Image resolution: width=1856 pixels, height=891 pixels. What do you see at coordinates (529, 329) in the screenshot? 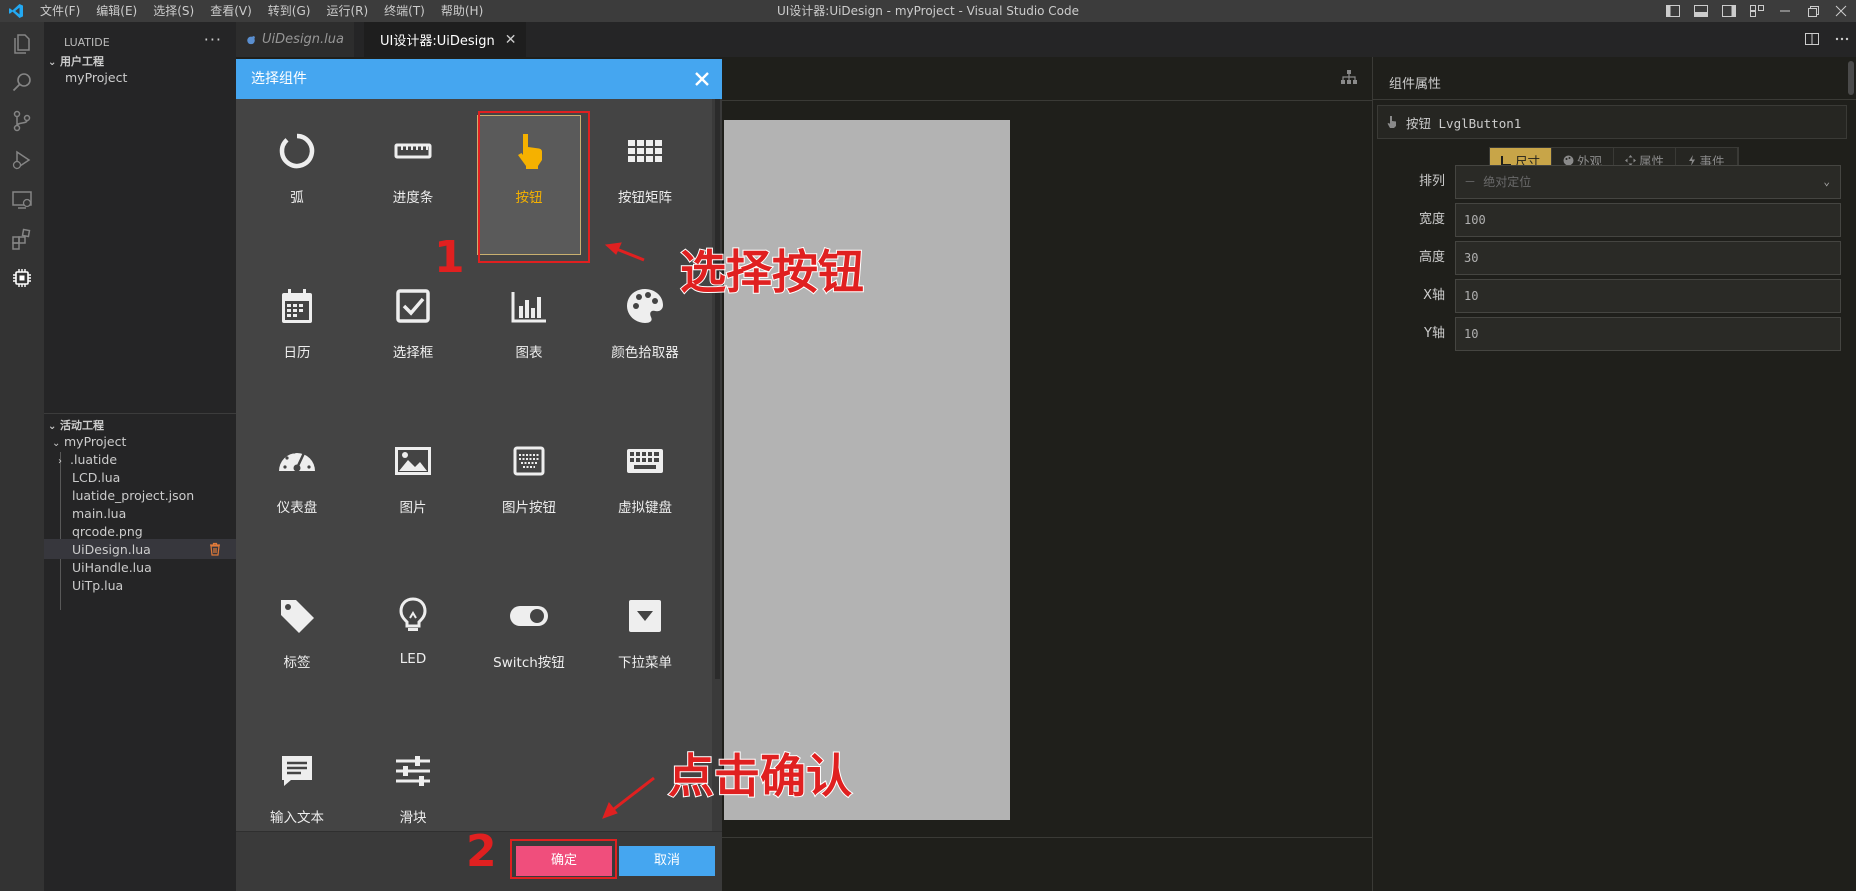
I see `component-chart: 图表` at bounding box center [529, 329].